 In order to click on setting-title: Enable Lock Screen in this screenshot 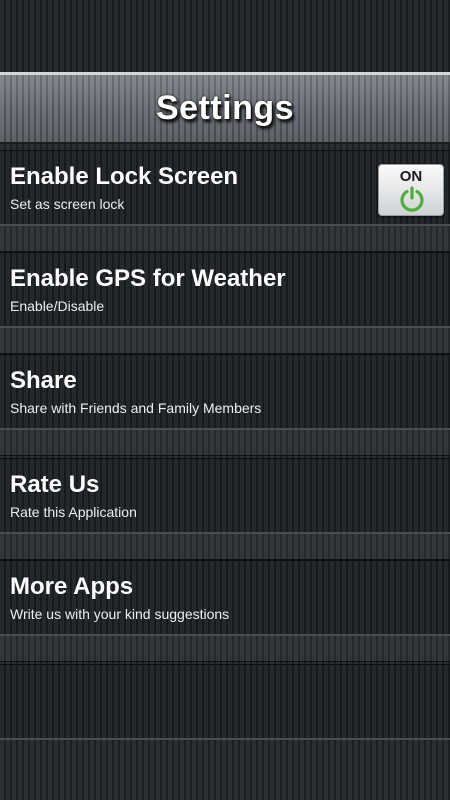, I will do `click(124, 176)`.